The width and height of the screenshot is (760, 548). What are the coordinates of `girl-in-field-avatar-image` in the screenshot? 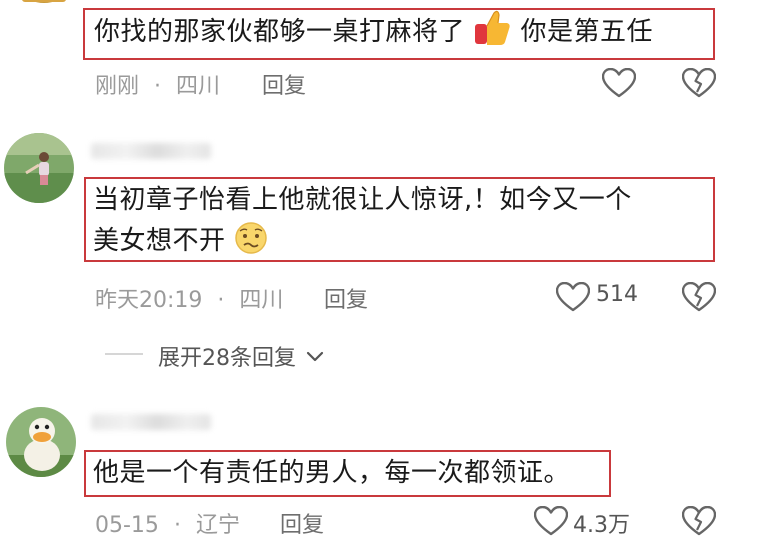 It's located at (39, 168).